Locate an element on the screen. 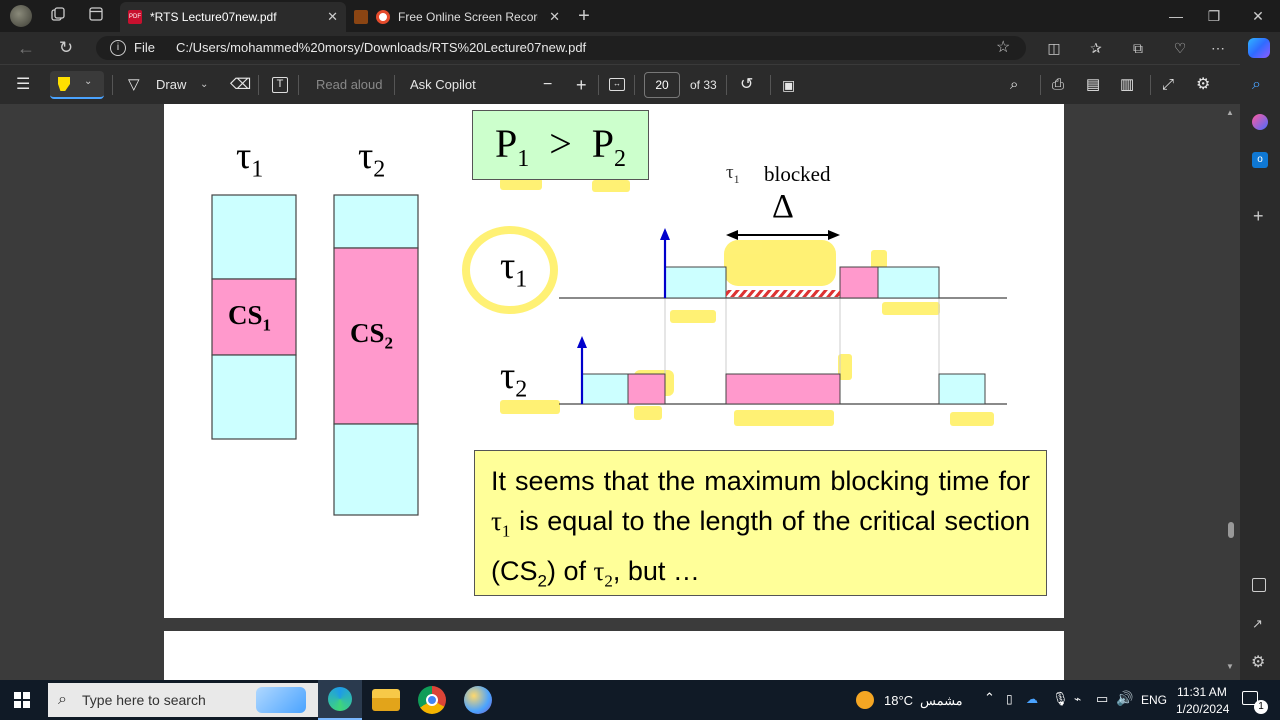 This screenshot has height=720, width=1280. pdf-next-page is located at coordinates (614, 655).